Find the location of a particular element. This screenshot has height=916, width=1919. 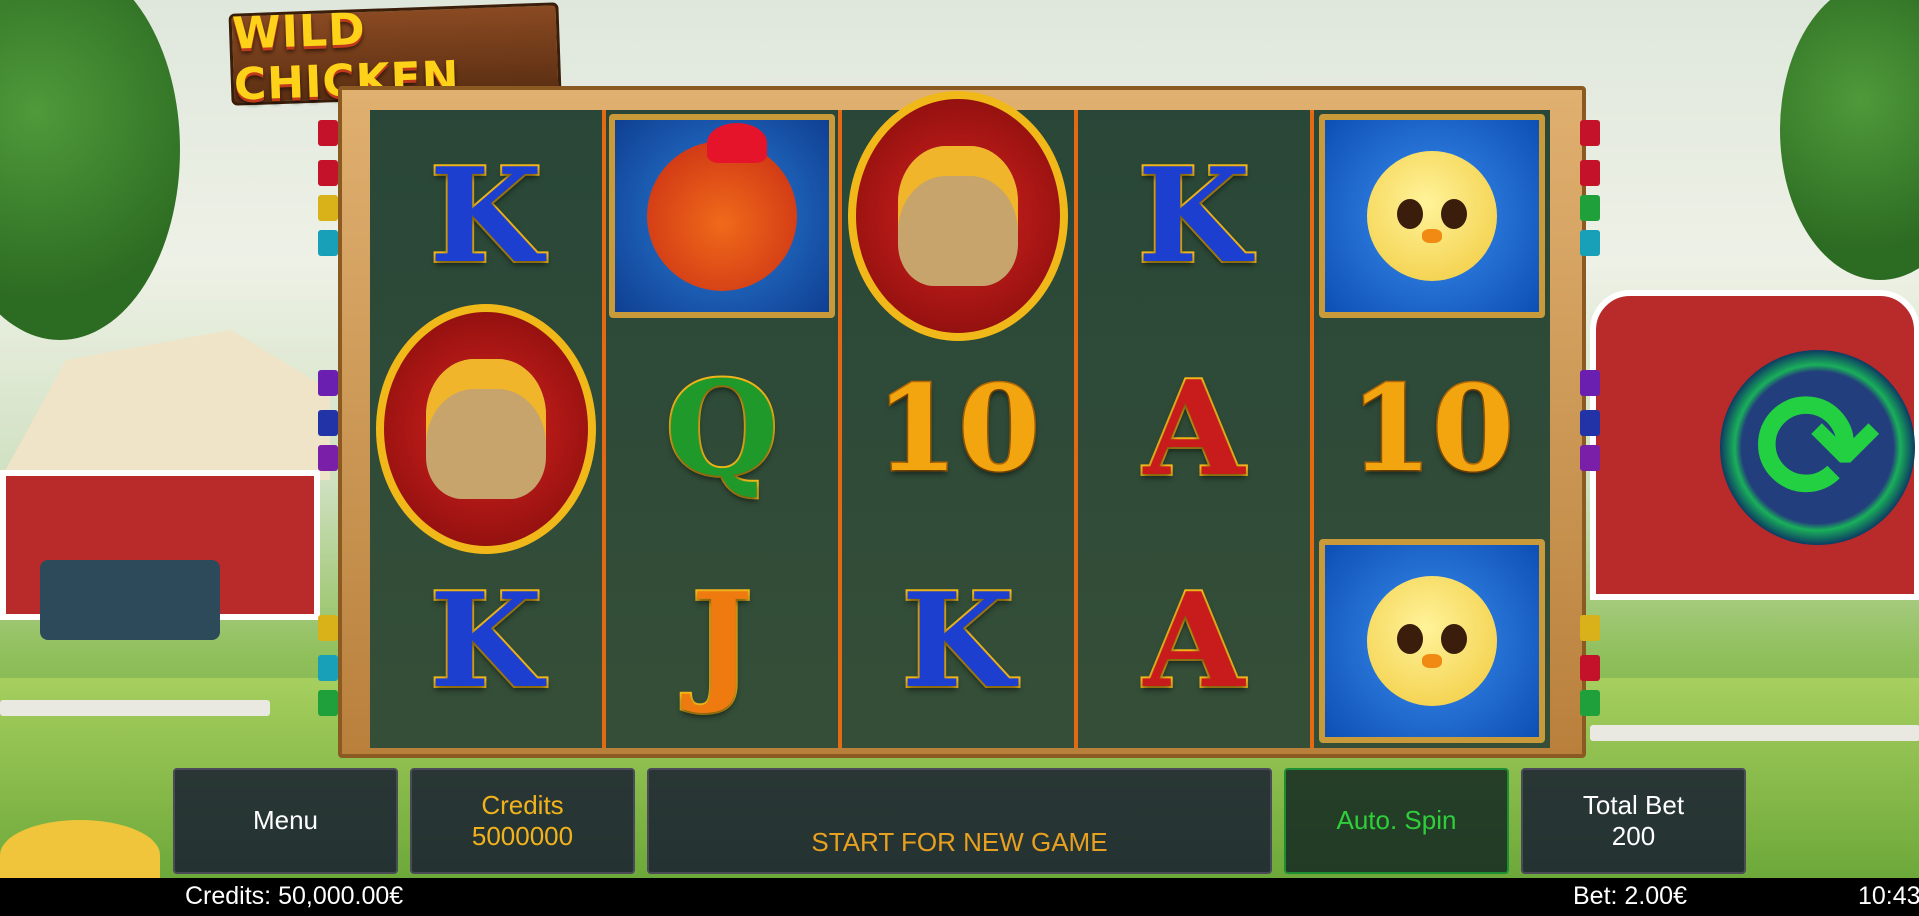

status-credits: Credits: 50,000.00€ is located at coordinates (294, 896).